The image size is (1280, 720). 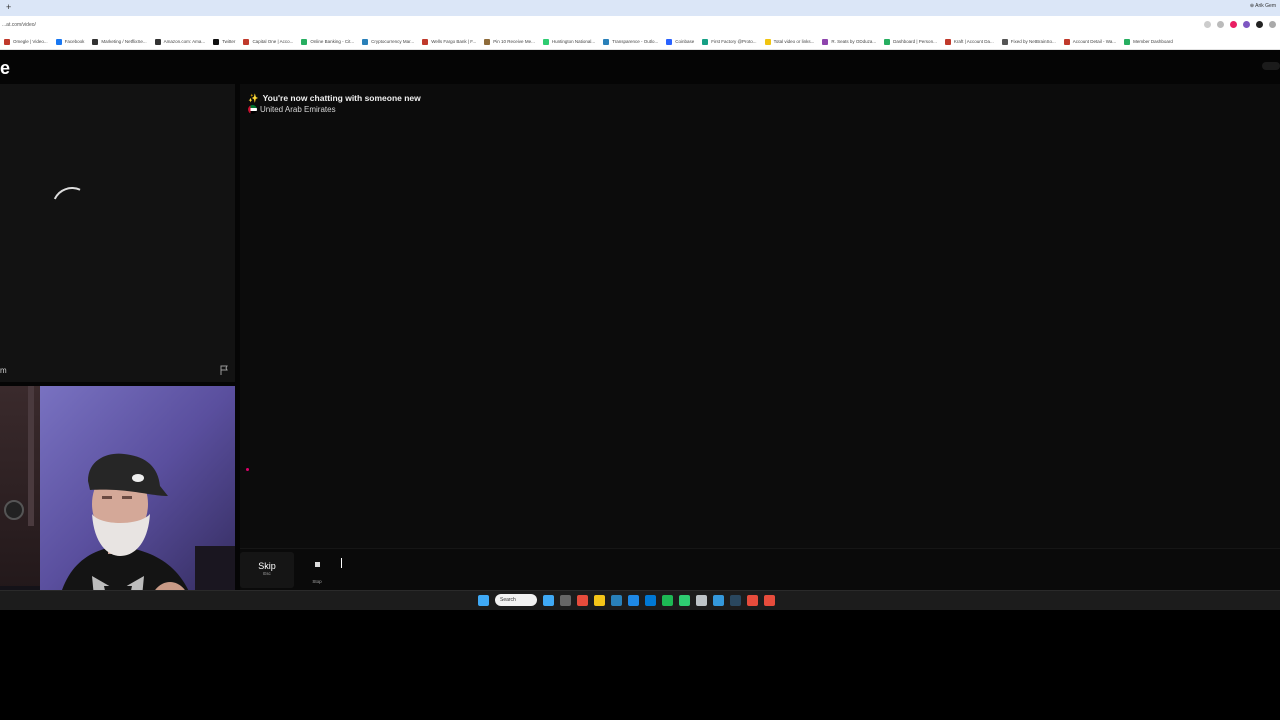 What do you see at coordinates (341, 98) in the screenshot?
I see `system-message-text: You're now chatting with someone new` at bounding box center [341, 98].